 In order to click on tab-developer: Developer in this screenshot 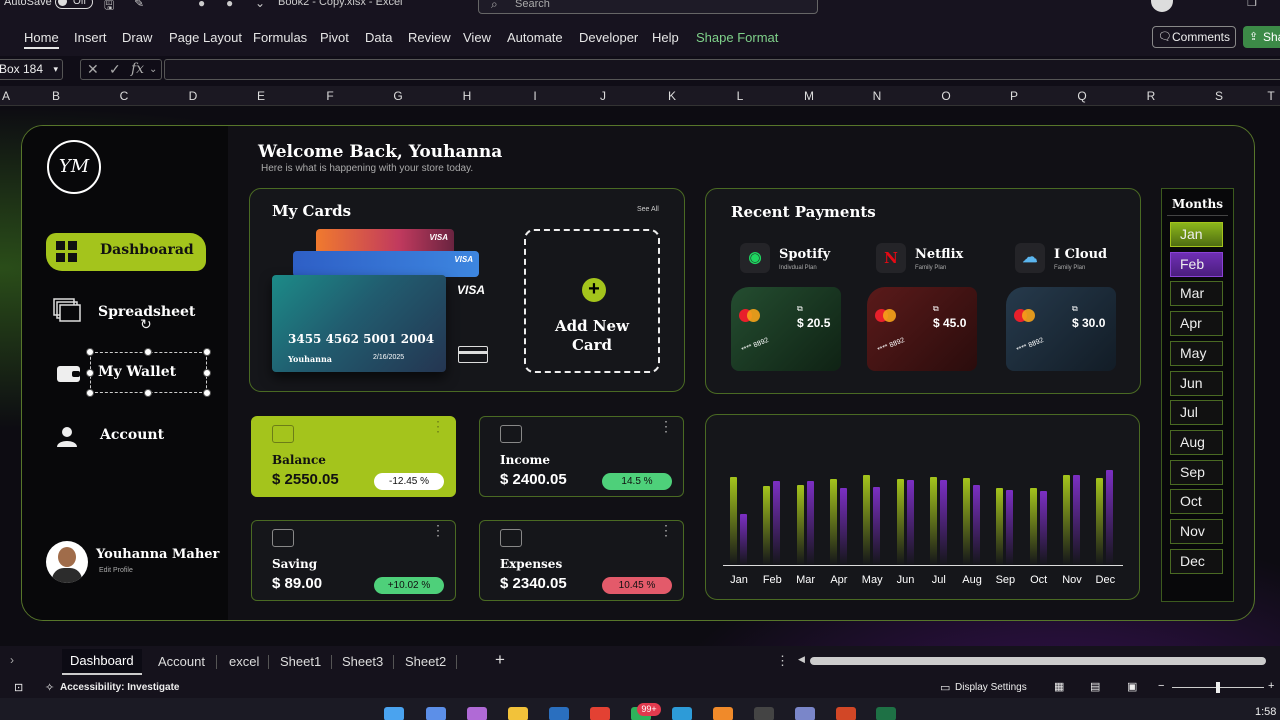, I will do `click(608, 37)`.